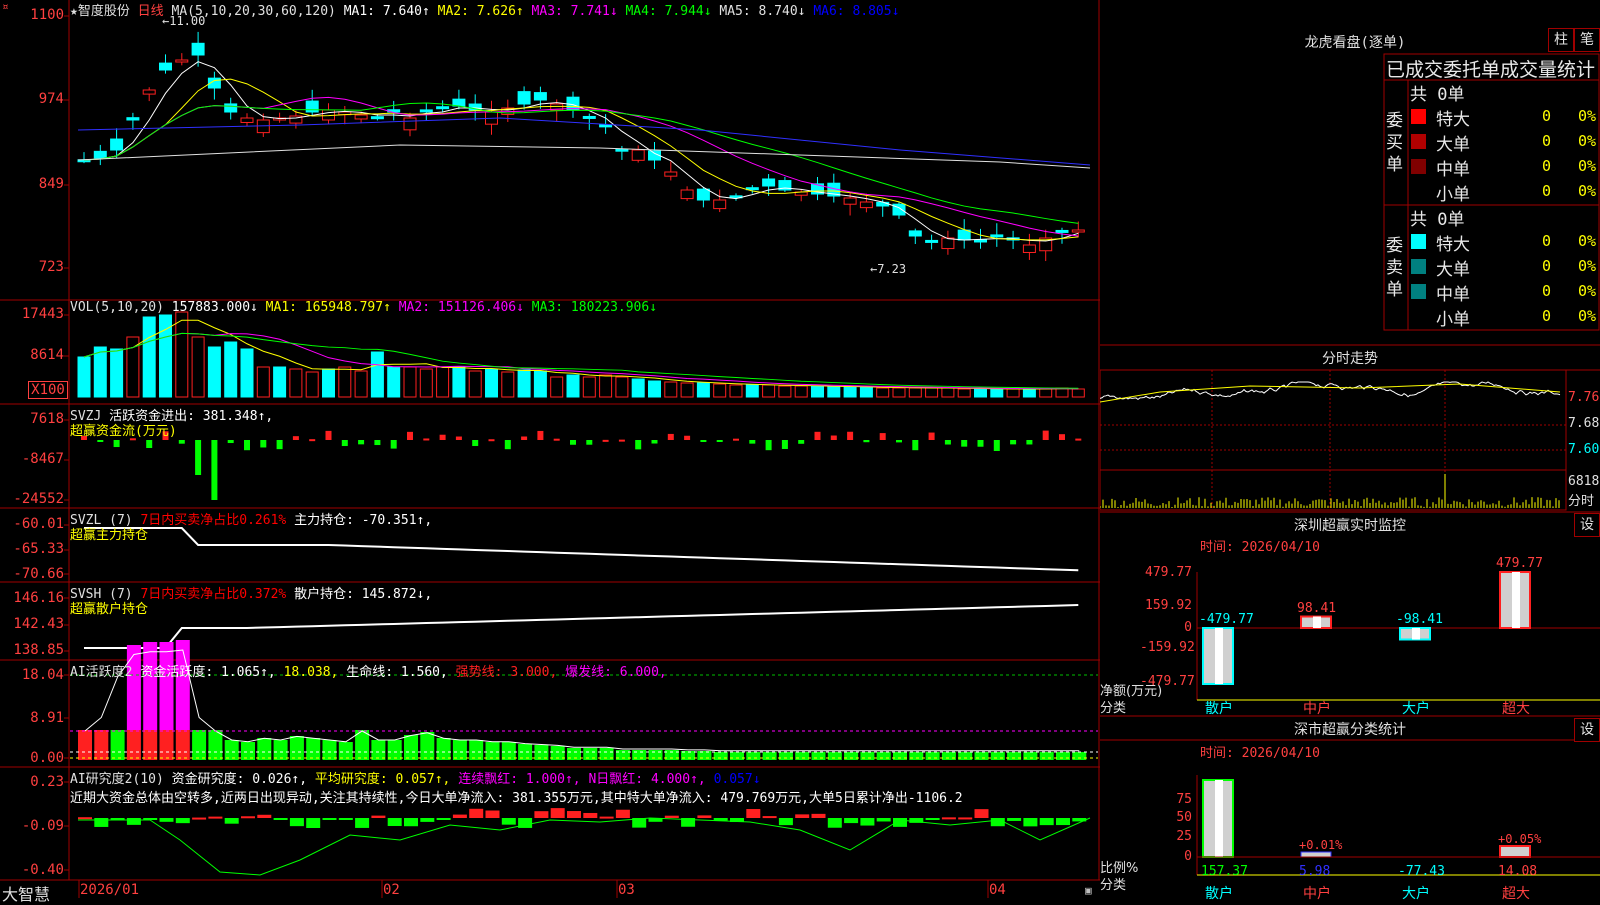 The image size is (1600, 905). I want to click on sz-stats-value: -77.43, so click(1421, 871).